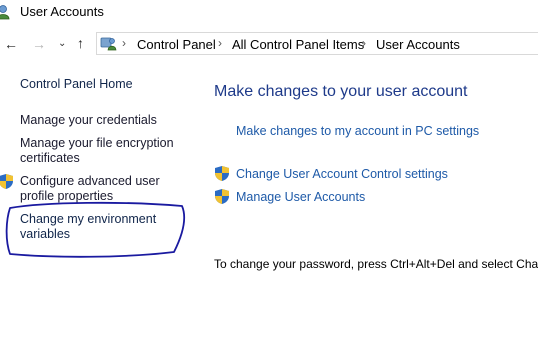  Describe the element at coordinates (11, 44) in the screenshot. I see `back-arrow-icon: ←` at that location.